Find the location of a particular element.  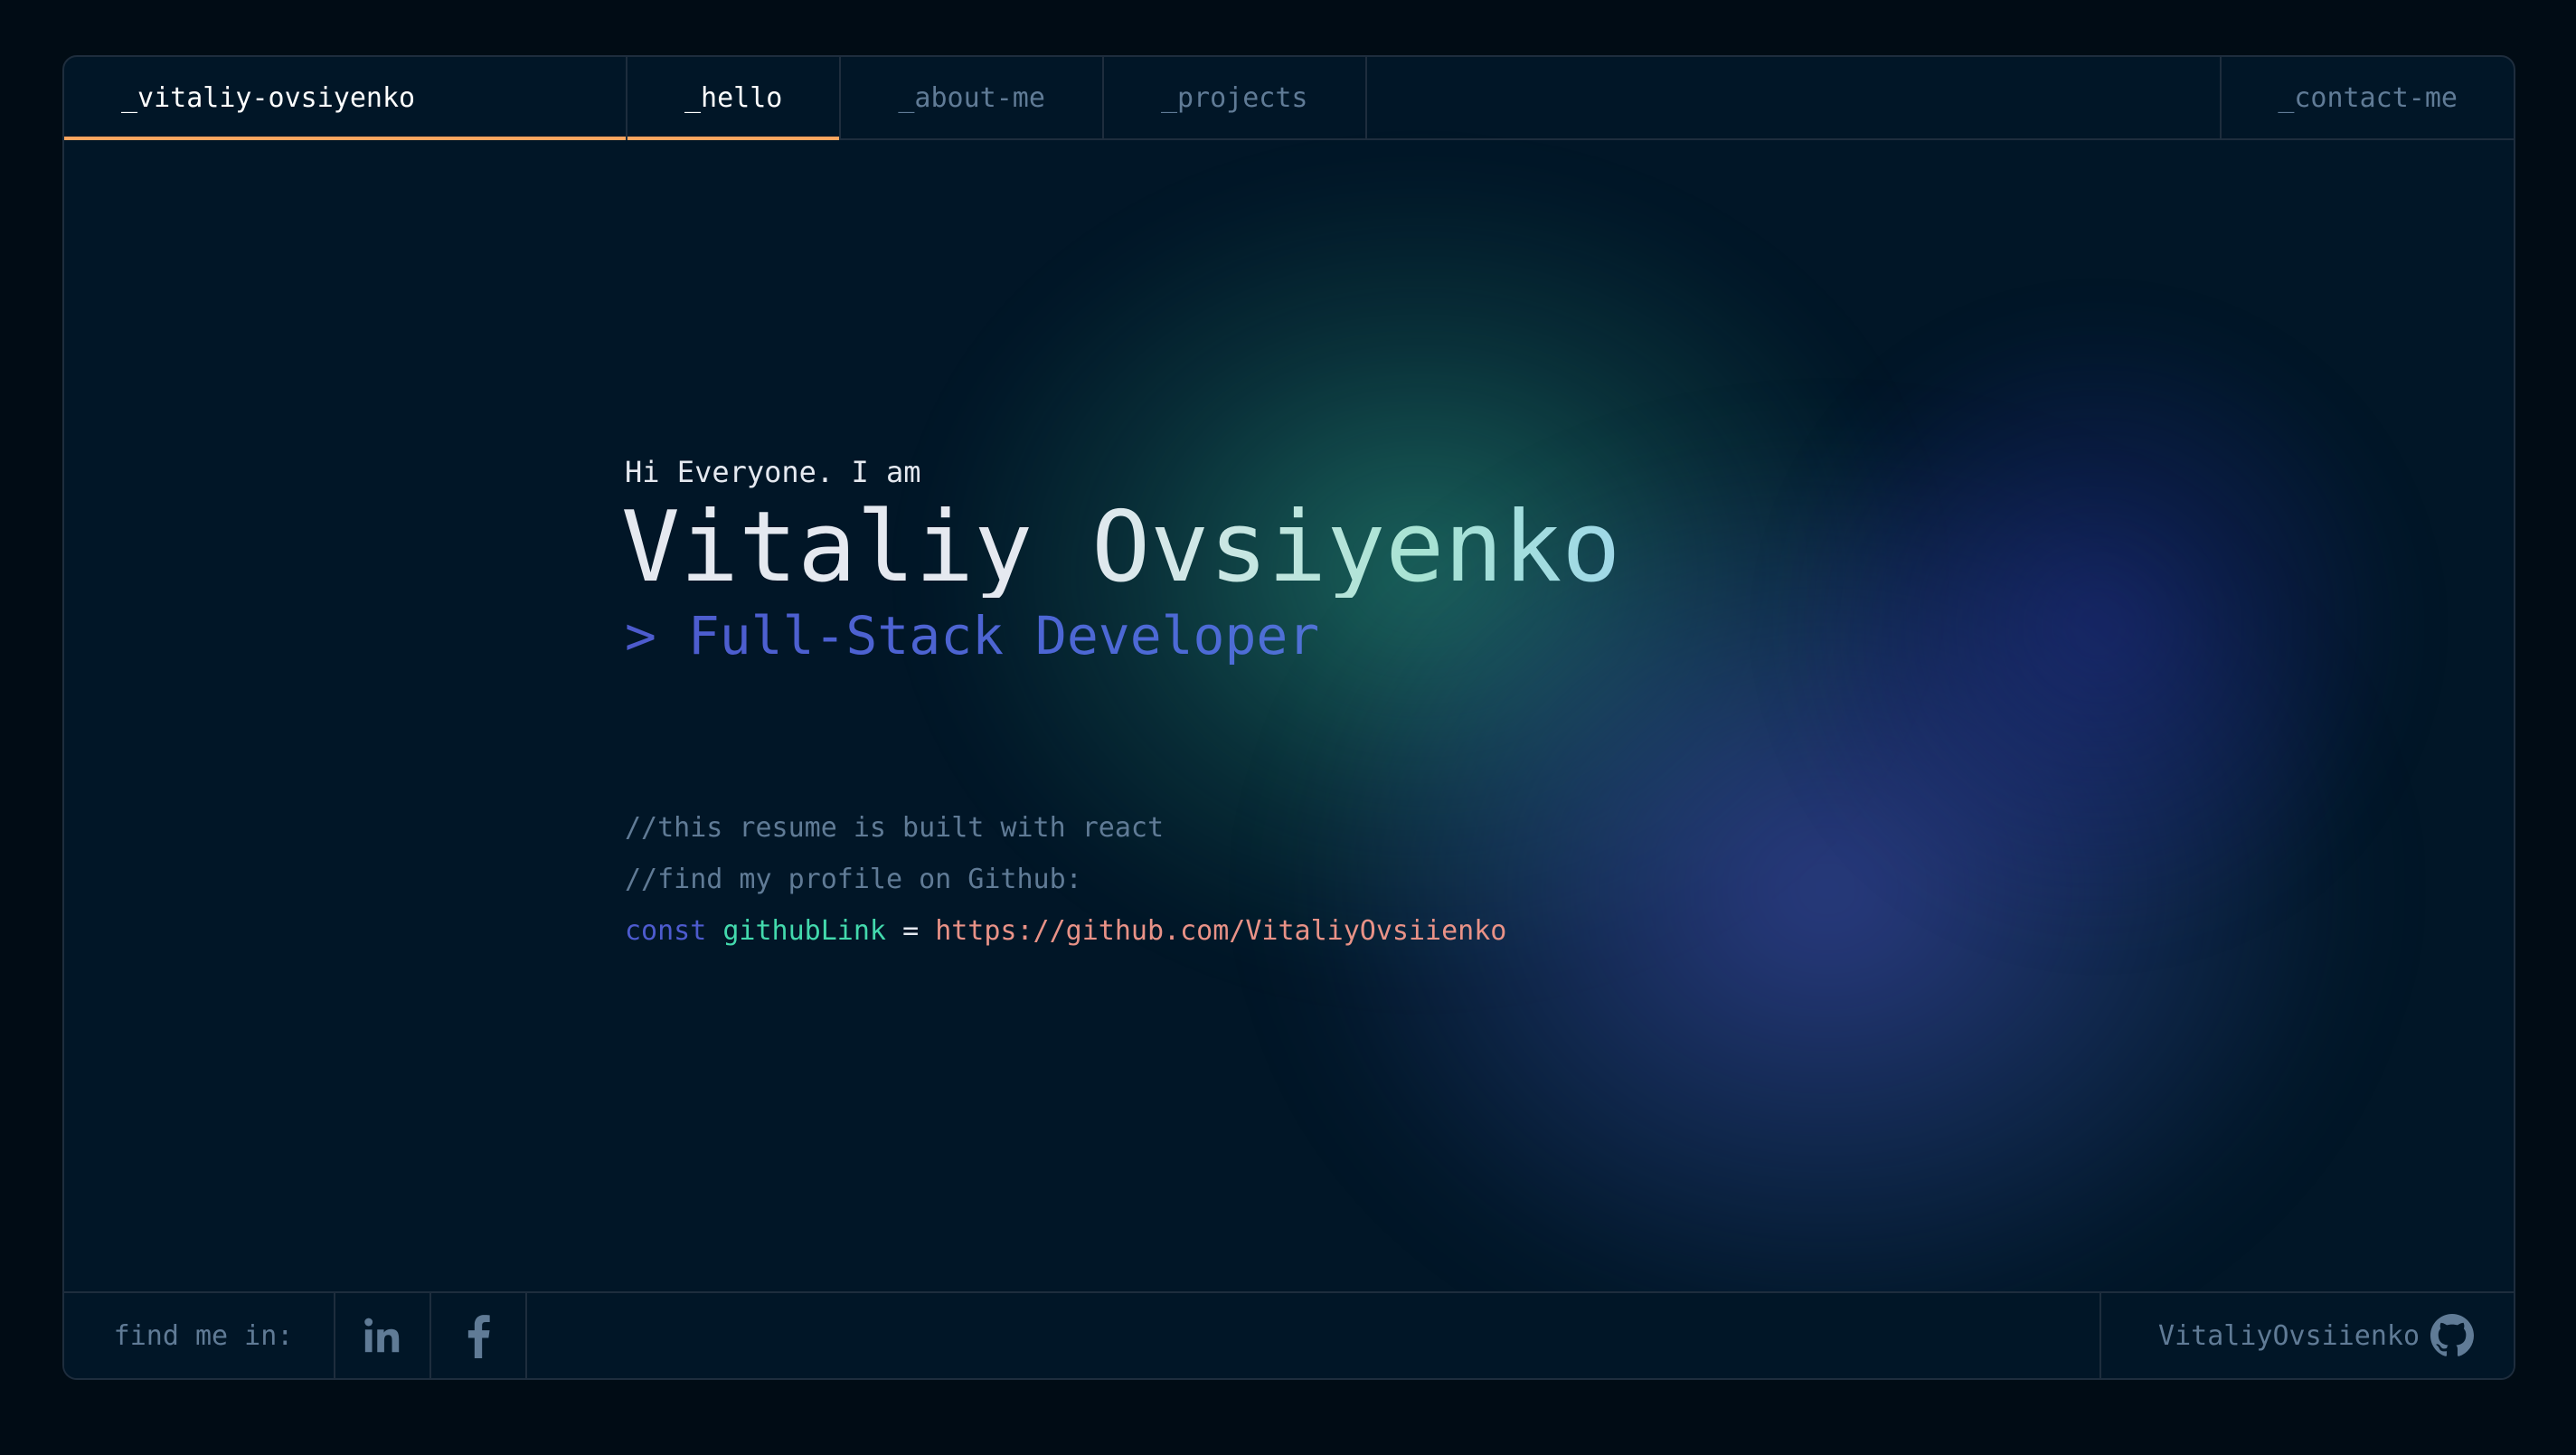

github-username: VitaliyOvsiienko is located at coordinates (2289, 1335).